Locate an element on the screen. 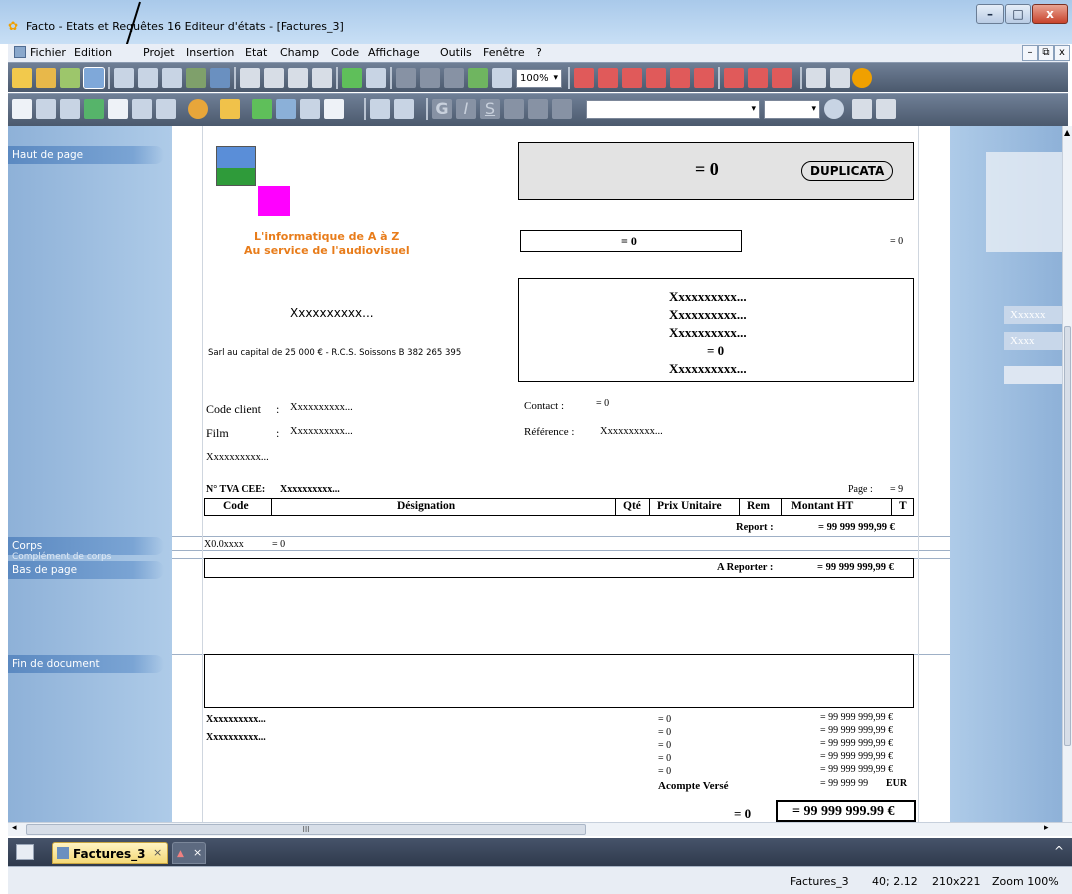 This screenshot has width=1072, height=894. bring-front-icon is located at coordinates (862, 109).